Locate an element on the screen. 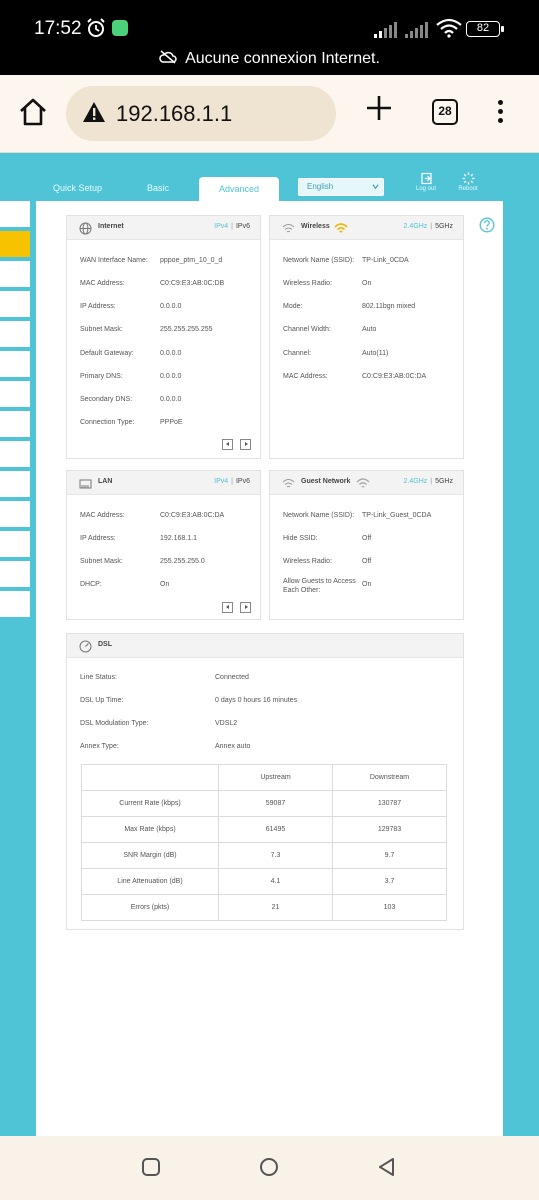 The width and height of the screenshot is (539, 1200). guest-tab-5ghz: 5GHz is located at coordinates (444, 481).